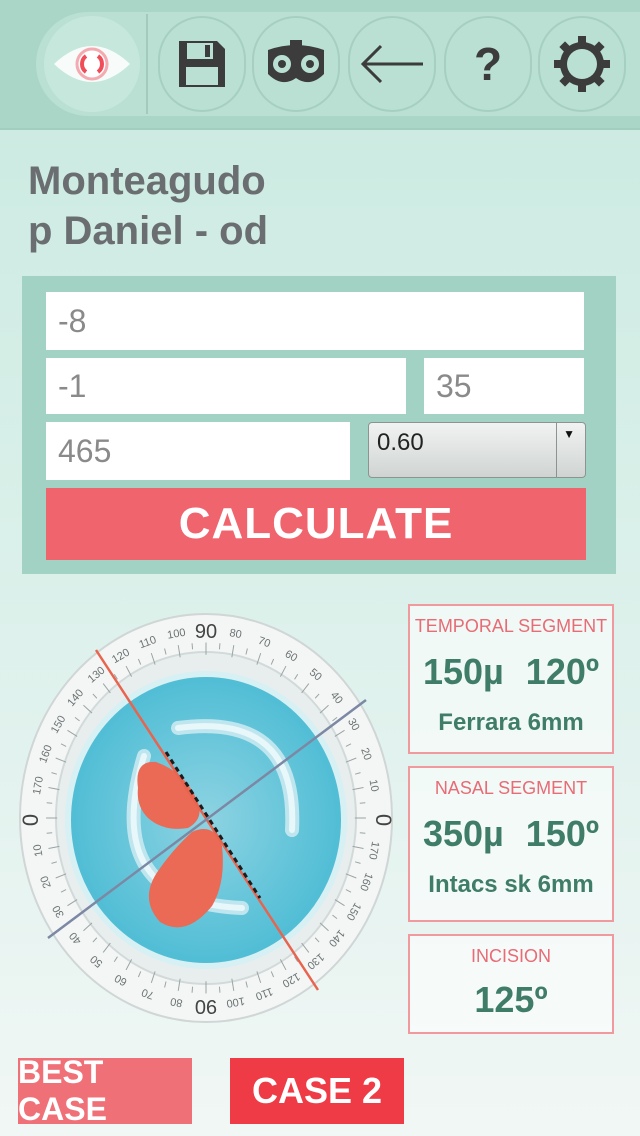  Describe the element at coordinates (556, 450) in the screenshot. I see `select-divider` at that location.